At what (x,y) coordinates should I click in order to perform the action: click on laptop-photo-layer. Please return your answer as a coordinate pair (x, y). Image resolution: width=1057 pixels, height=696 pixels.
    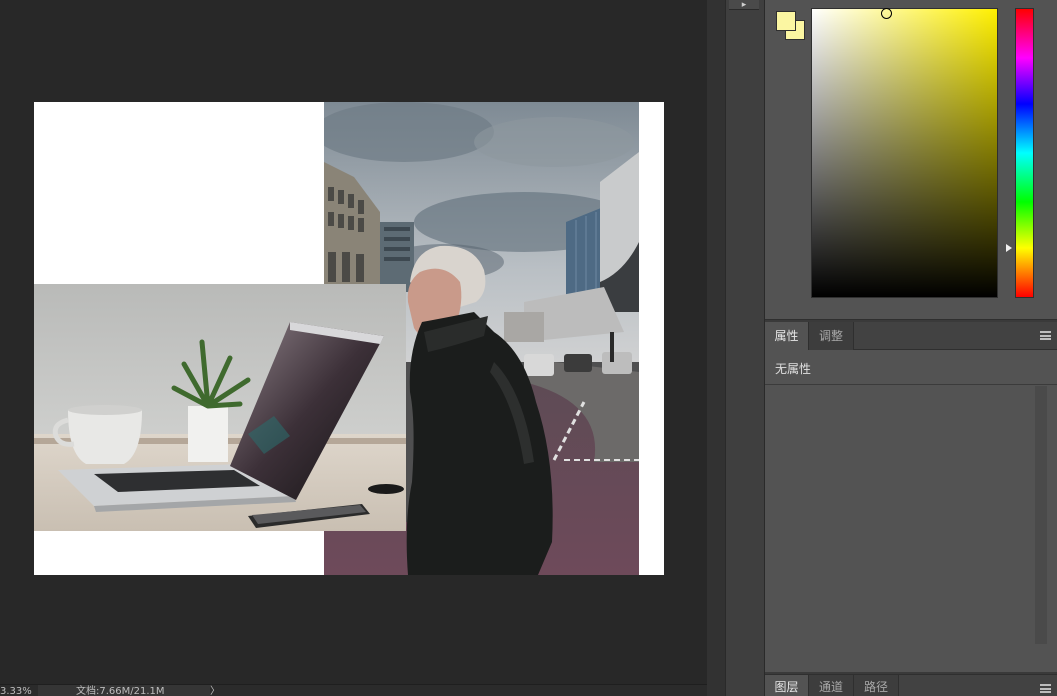
    Looking at the image, I should click on (220, 407).